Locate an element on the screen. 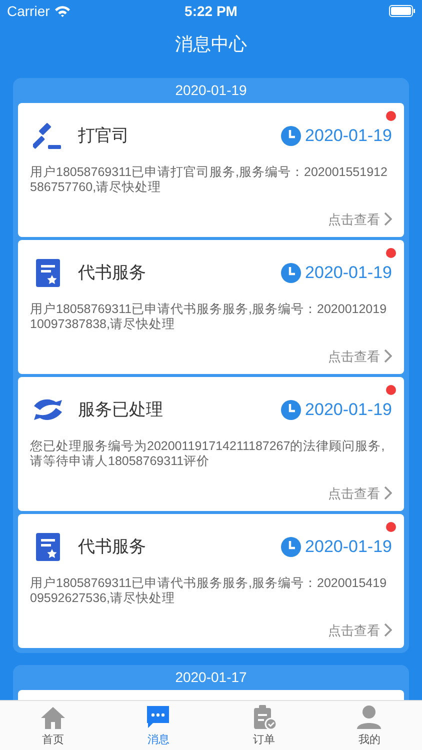  tab-bar-item: 消息 is located at coordinates (158, 725).